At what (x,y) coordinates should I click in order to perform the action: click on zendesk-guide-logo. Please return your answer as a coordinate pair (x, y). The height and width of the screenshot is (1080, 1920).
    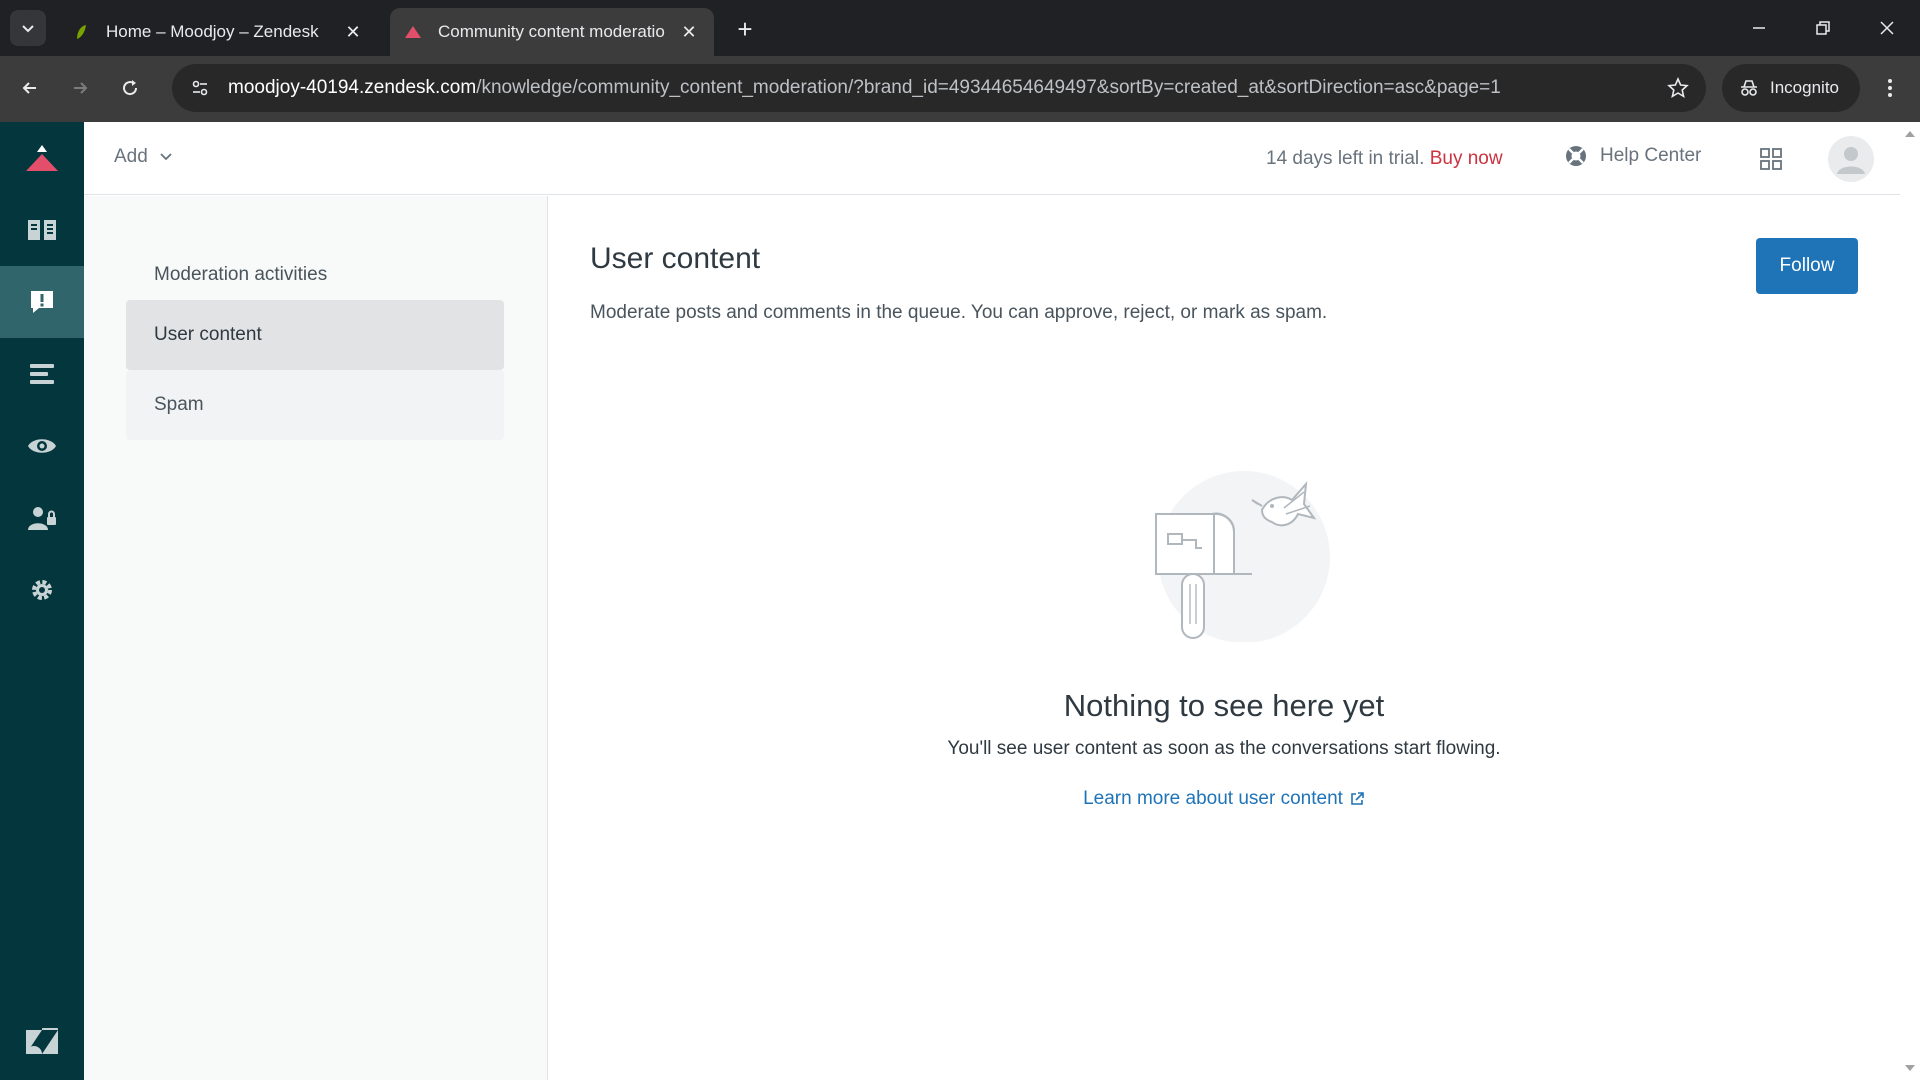
    Looking at the image, I should click on (42, 158).